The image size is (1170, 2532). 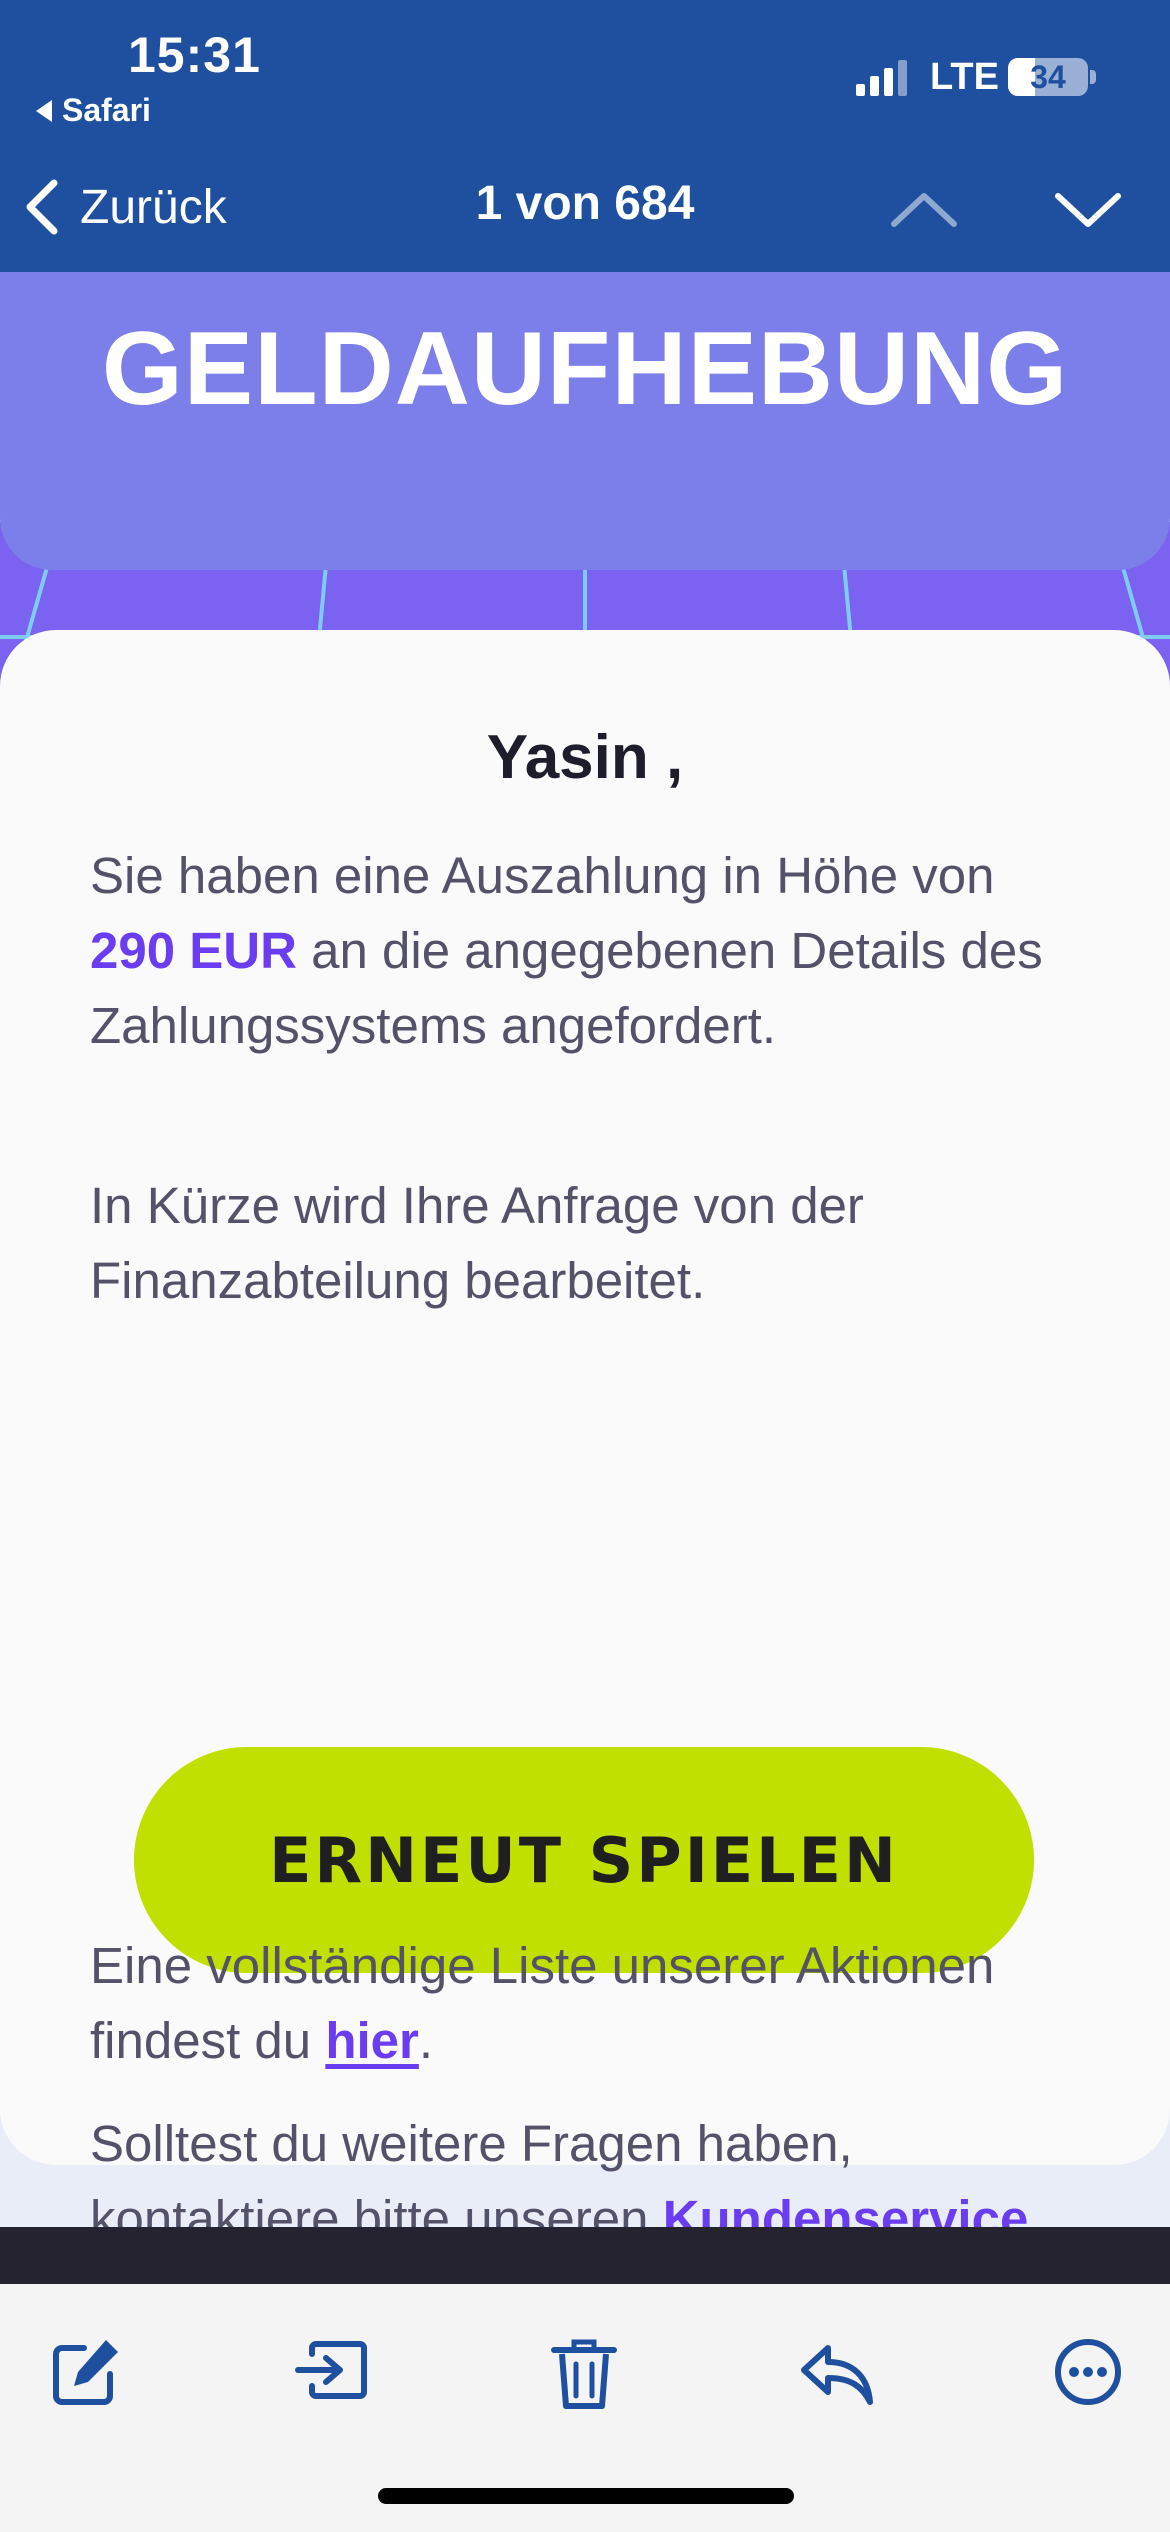 I want to click on home-indicator, so click(x=586, y=2496).